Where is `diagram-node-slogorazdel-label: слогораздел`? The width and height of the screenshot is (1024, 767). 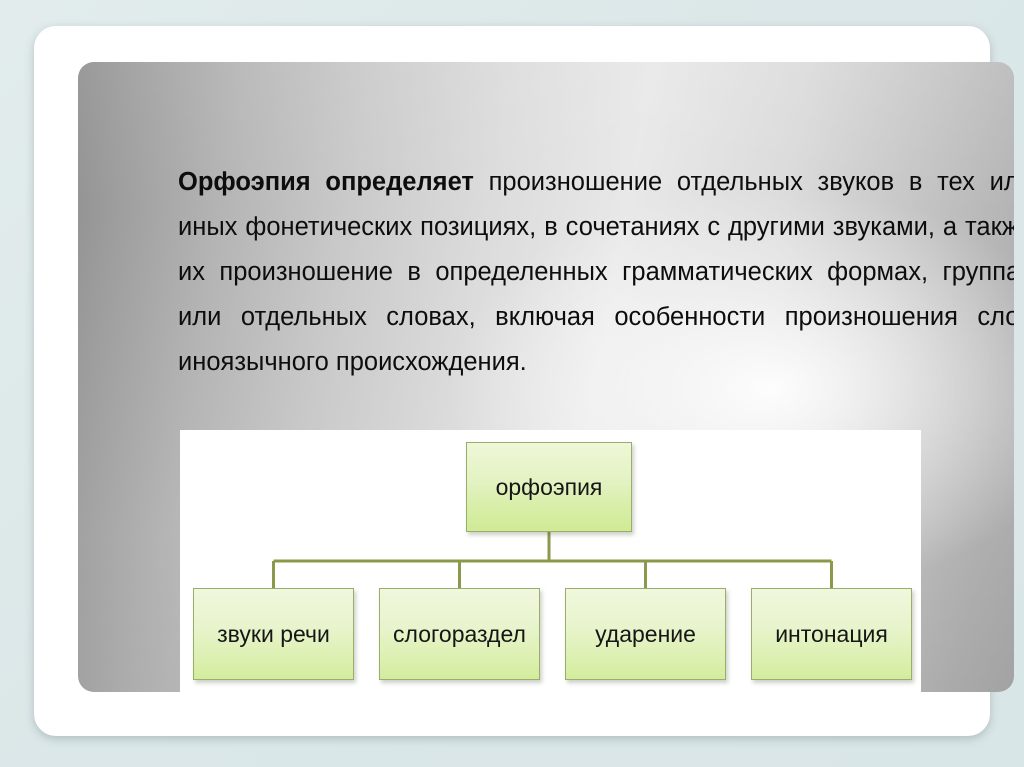 diagram-node-slogorazdel-label: слогораздел is located at coordinates (459, 633).